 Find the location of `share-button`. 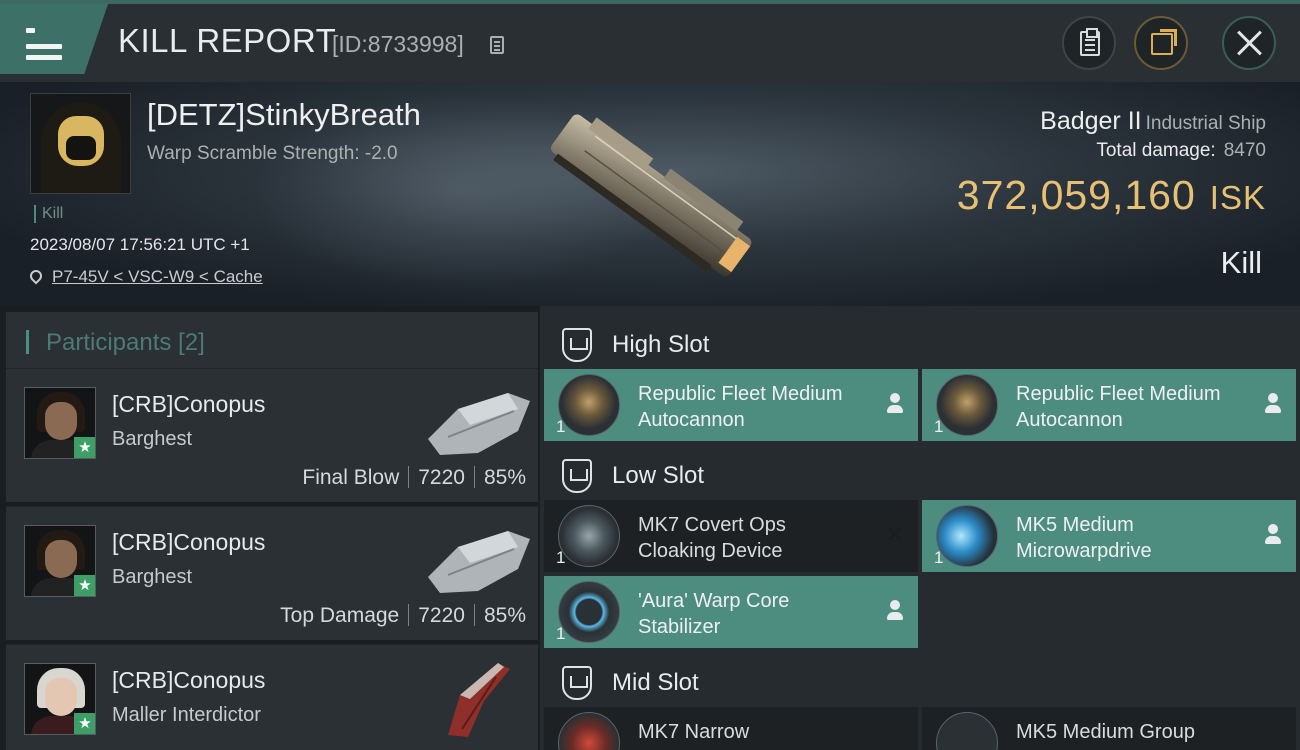

share-button is located at coordinates (1161, 43).